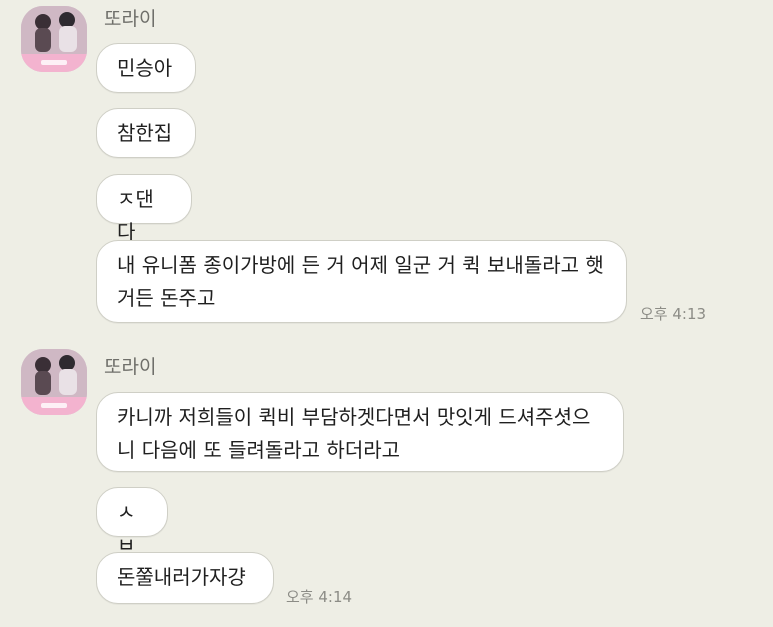  I want to click on message-bubble: 참한집, so click(146, 133).